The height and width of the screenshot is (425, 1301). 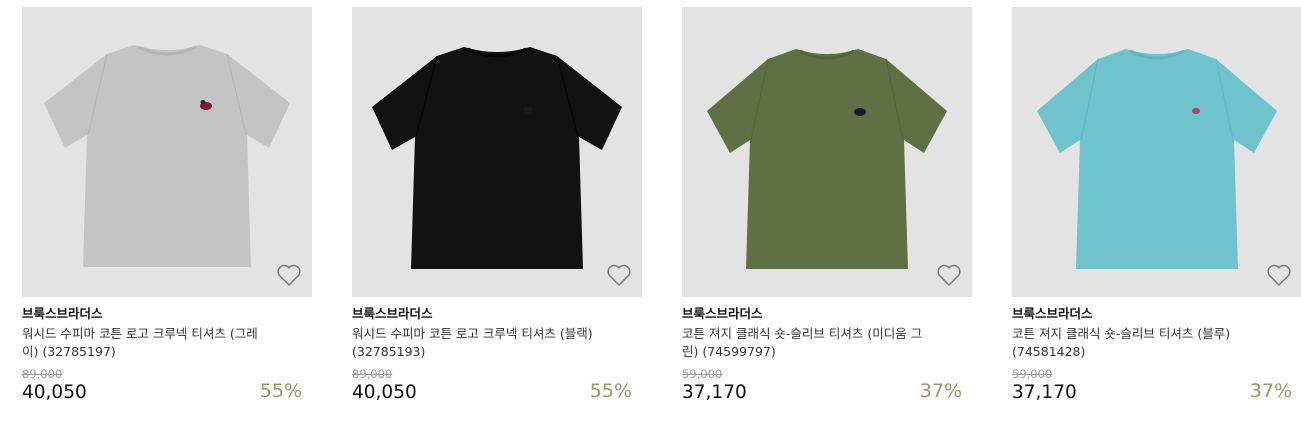 I want to click on product-name: 워시드 수피마 코튼 로고 크루넥 티셔츠 (블랙) (32785193), so click(x=476, y=343).